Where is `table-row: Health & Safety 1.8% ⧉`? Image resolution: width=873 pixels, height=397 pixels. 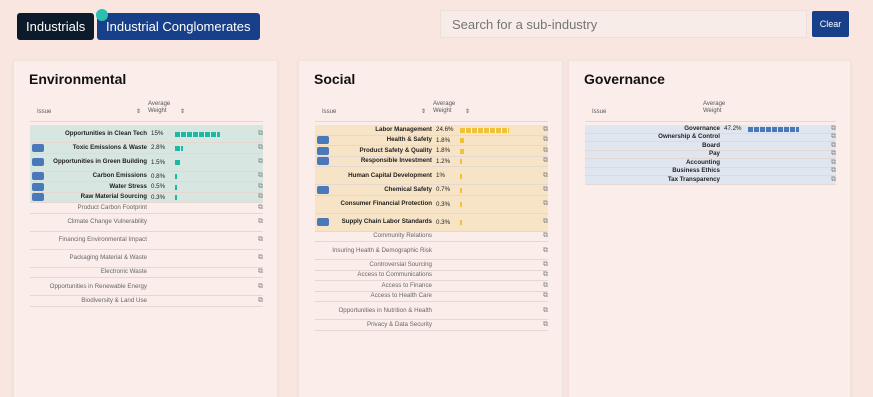
table-row: Health & Safety 1.8% ⧉ is located at coordinates (431, 140).